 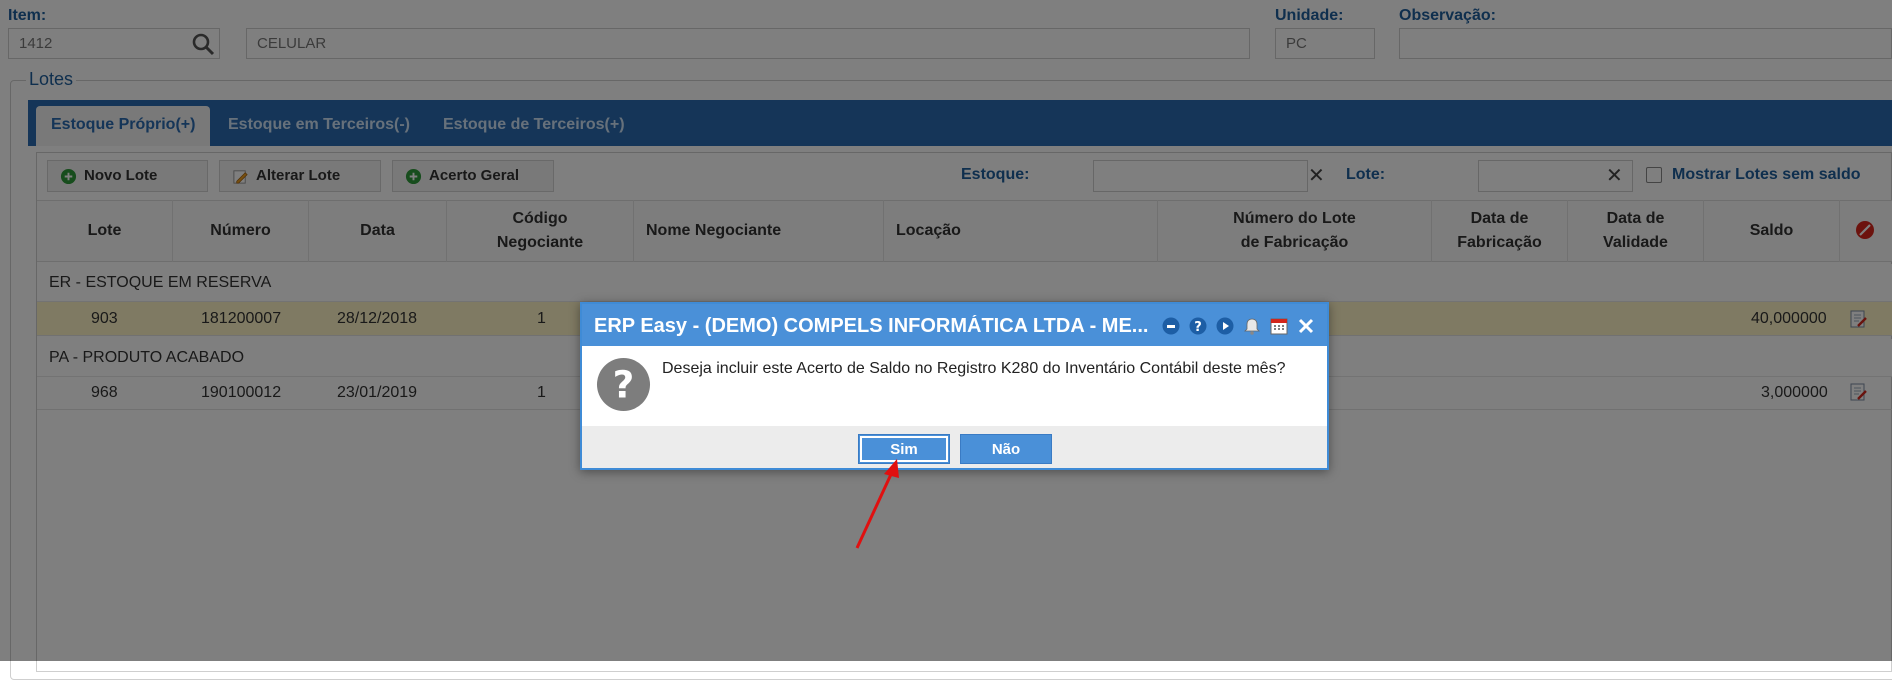 I want to click on bell-icon, so click(x=1252, y=326).